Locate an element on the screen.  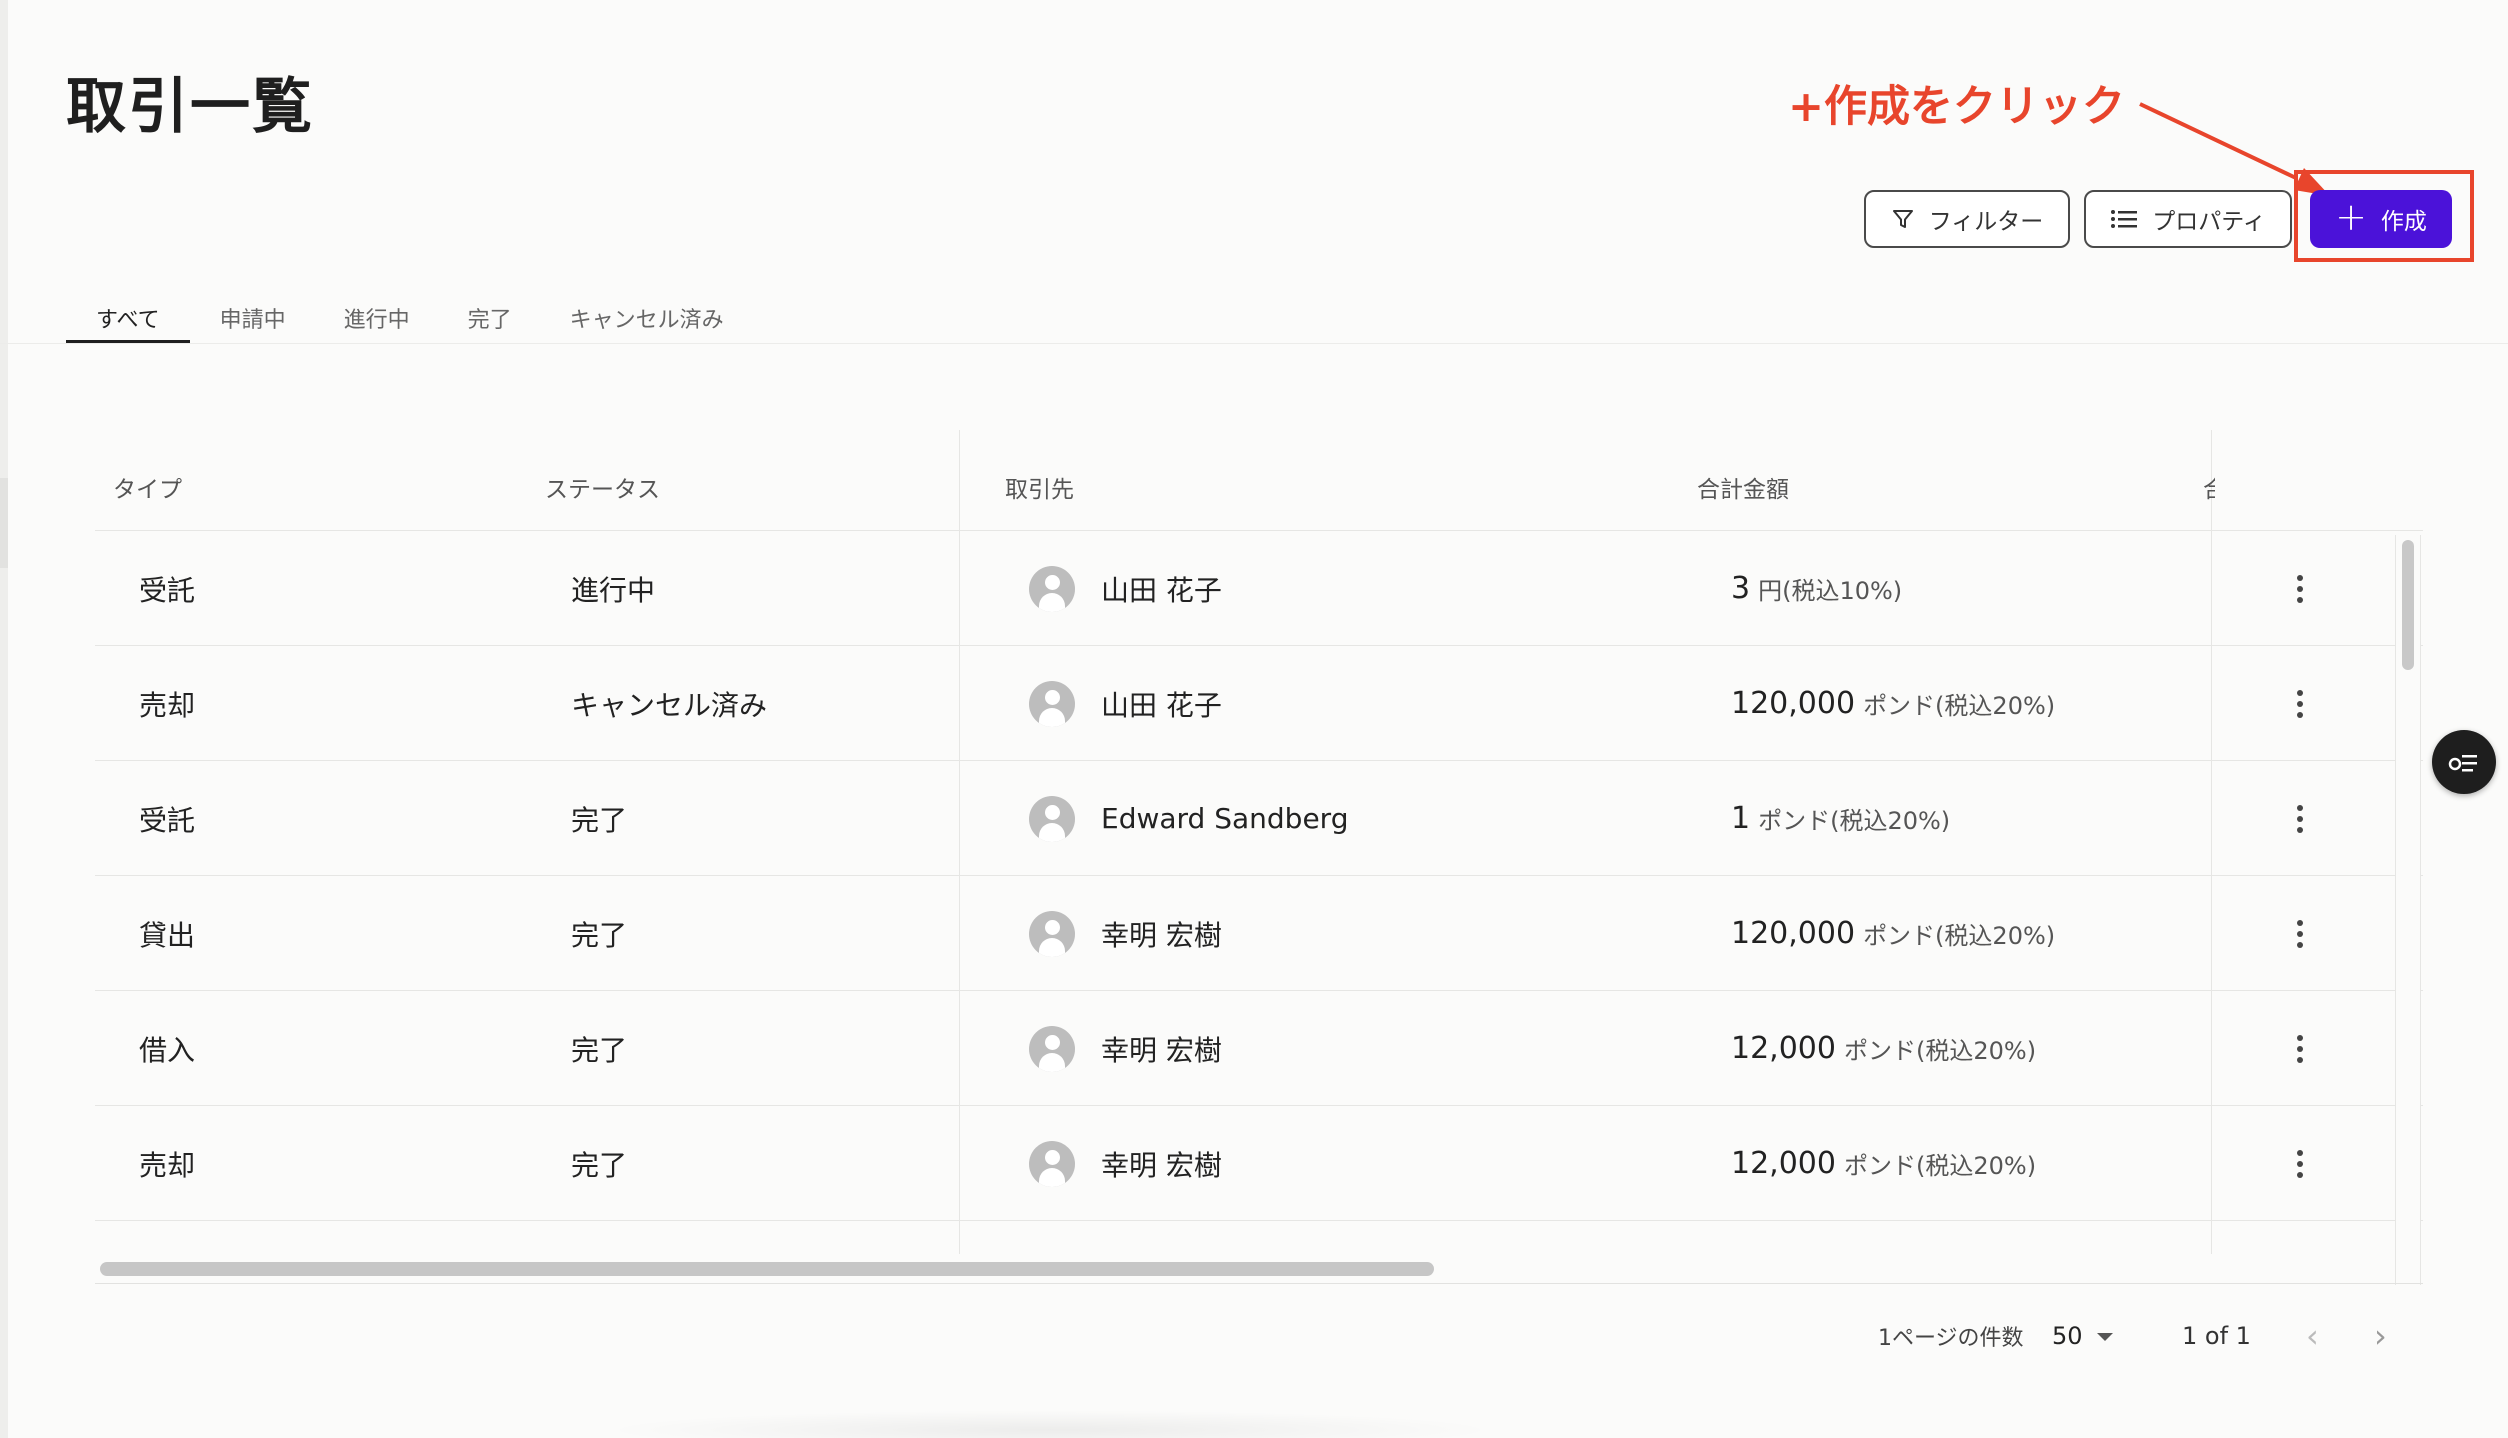
rows-per-page-value: 50 is located at coordinates (2067, 1336).